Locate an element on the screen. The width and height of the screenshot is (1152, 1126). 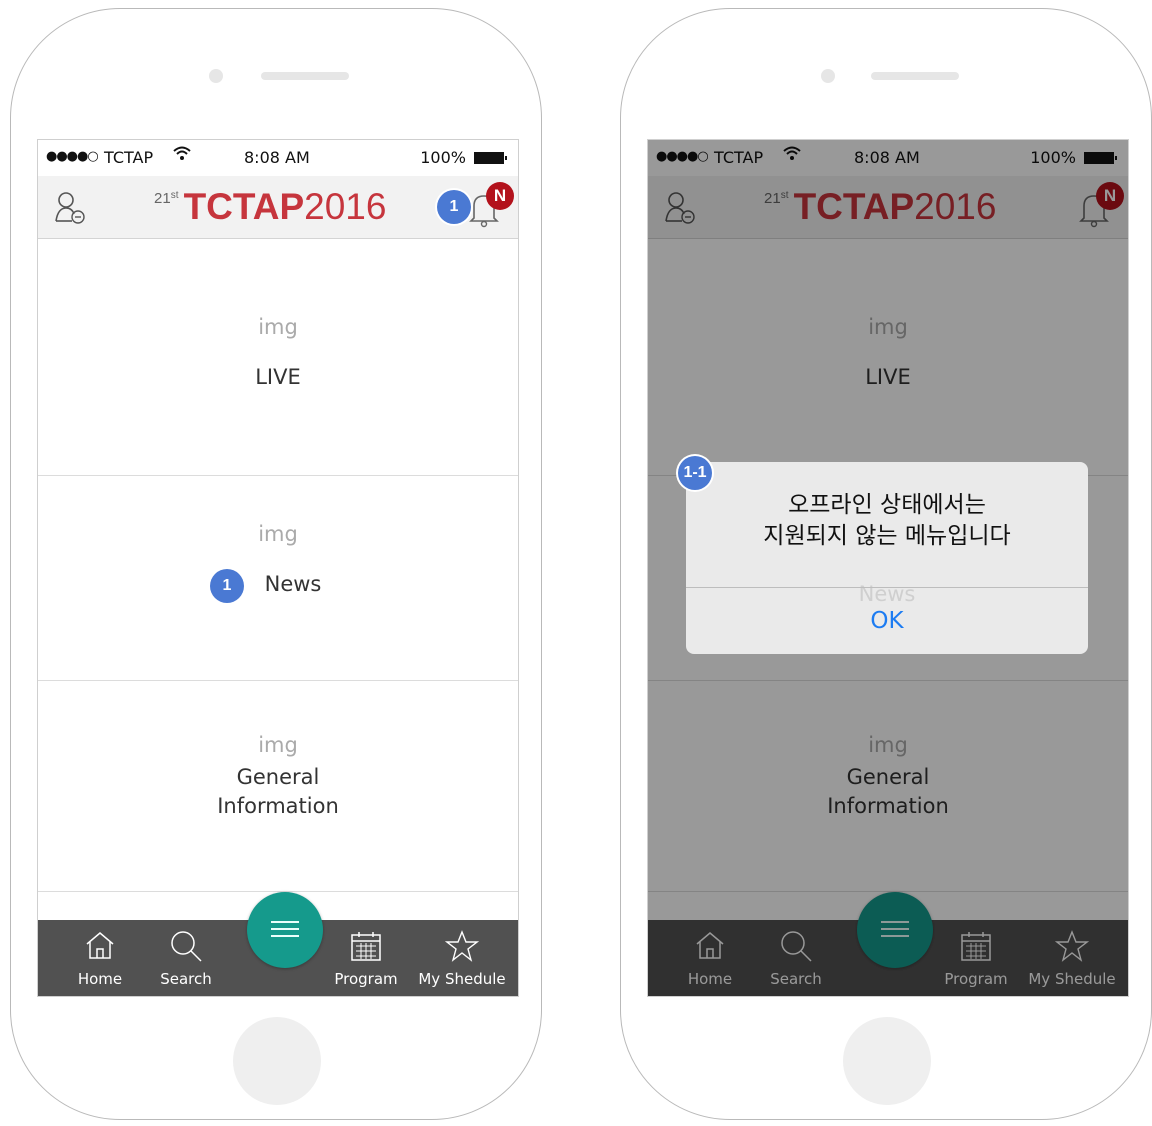
app-header: 21st TCTAP2016 N 1 is located at coordinates (278, 207).